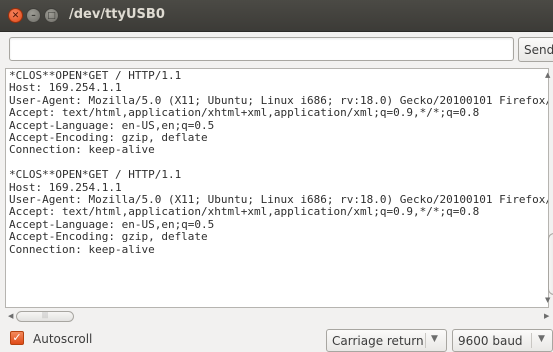 The width and height of the screenshot is (553, 352). Describe the element at coordinates (546, 316) in the screenshot. I see `scroll-right-icon: ▶` at that location.